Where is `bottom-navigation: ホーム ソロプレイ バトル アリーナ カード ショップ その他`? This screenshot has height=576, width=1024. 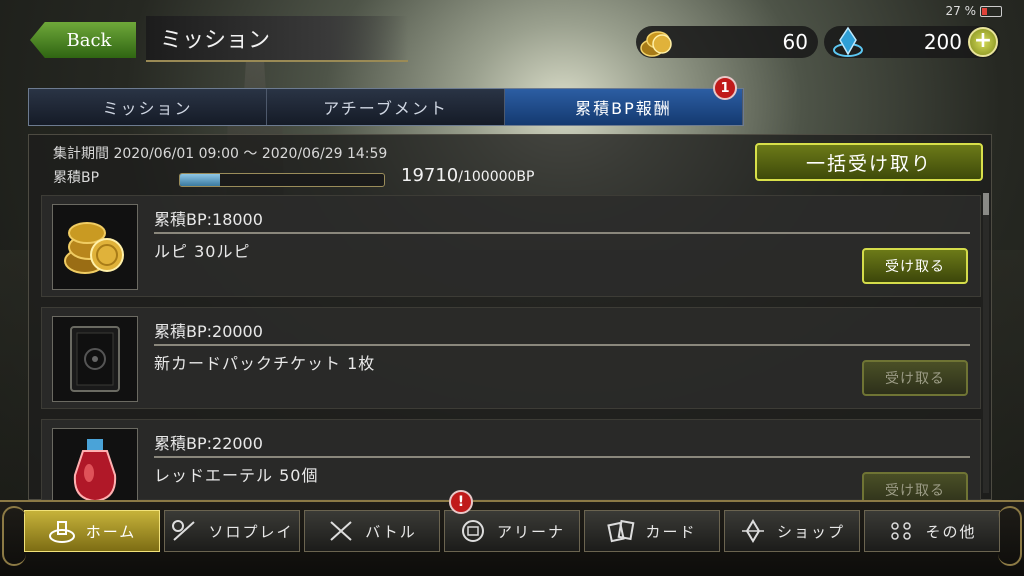 bottom-navigation: ホーム ソロプレイ バトル アリーナ カード ショップ その他 is located at coordinates (512, 538).